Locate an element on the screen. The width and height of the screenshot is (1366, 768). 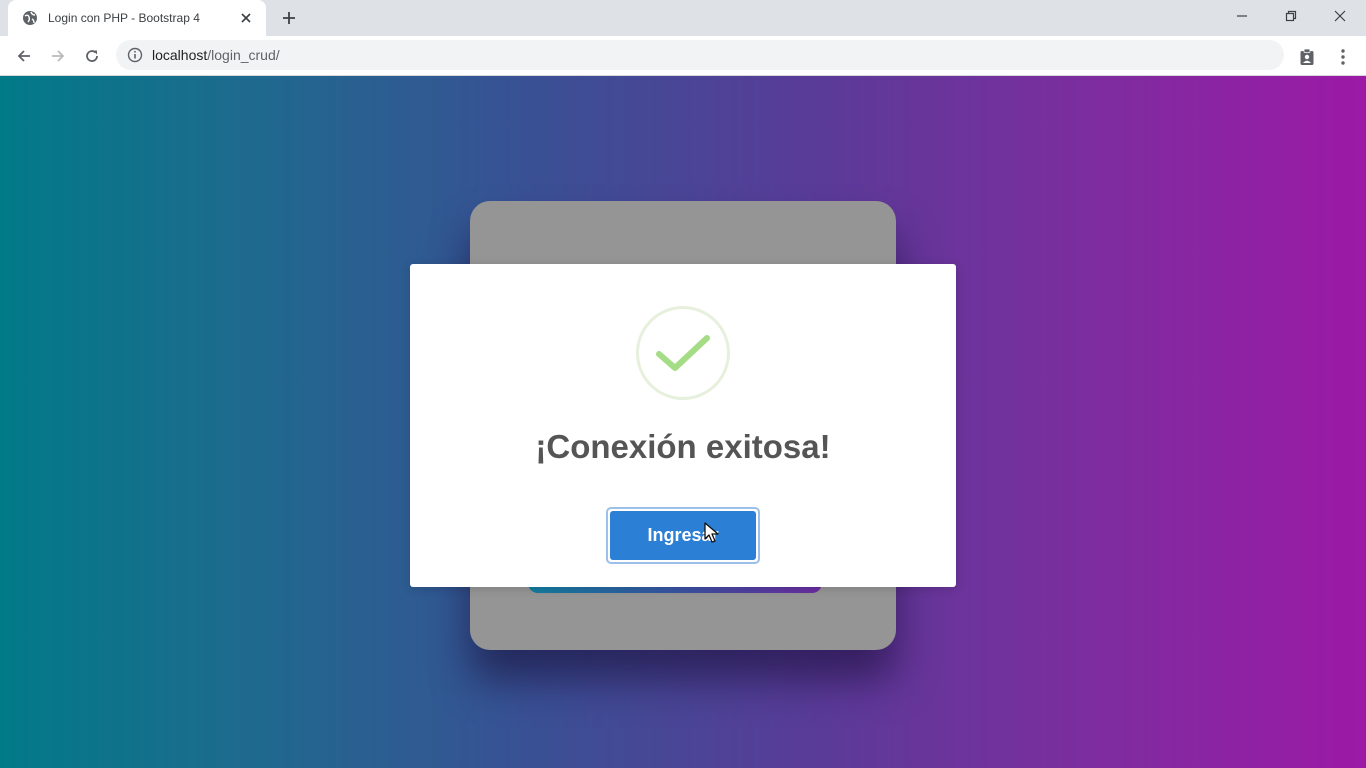
minimize-button is located at coordinates (1242, 16).